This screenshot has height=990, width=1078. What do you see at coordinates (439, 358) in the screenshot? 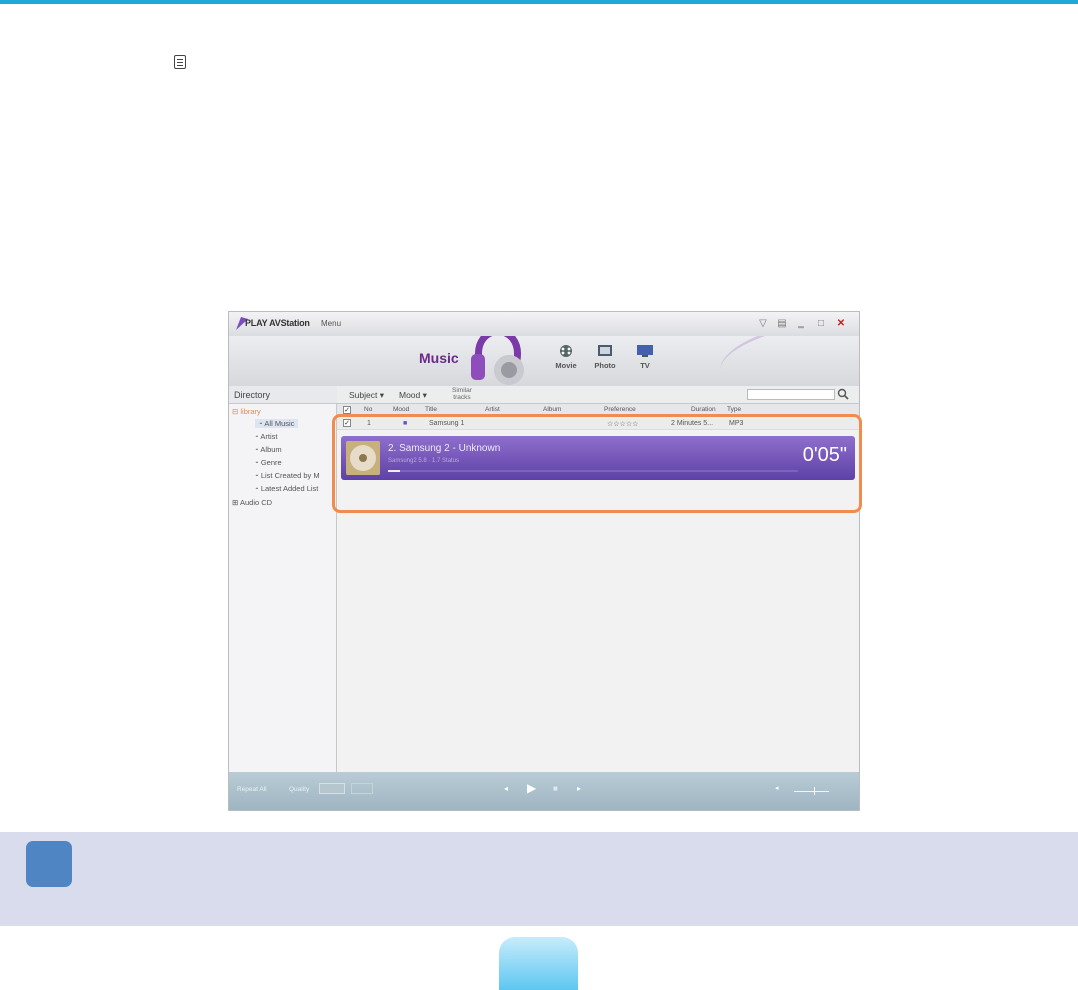
I see `nav-current-music: Music` at bounding box center [439, 358].